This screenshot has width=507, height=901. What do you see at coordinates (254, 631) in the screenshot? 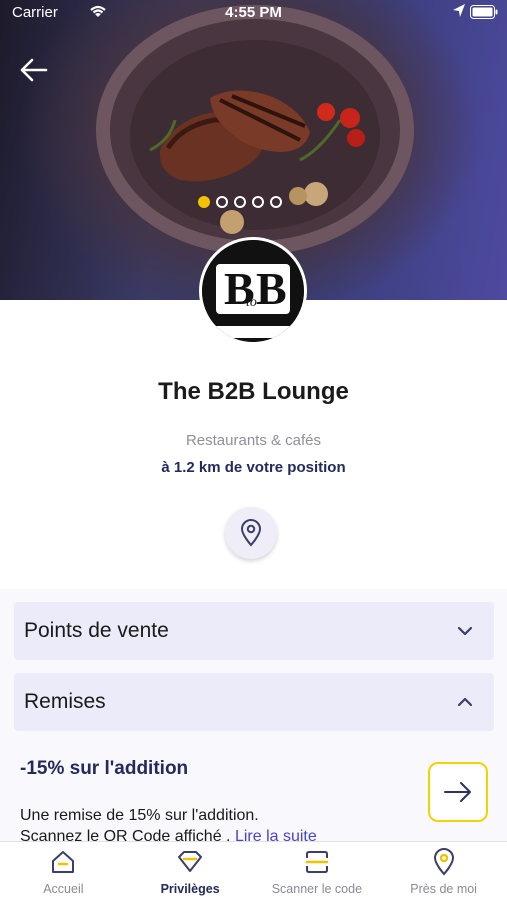
I see `points-de-vente-accordion: Points de vente` at bounding box center [254, 631].